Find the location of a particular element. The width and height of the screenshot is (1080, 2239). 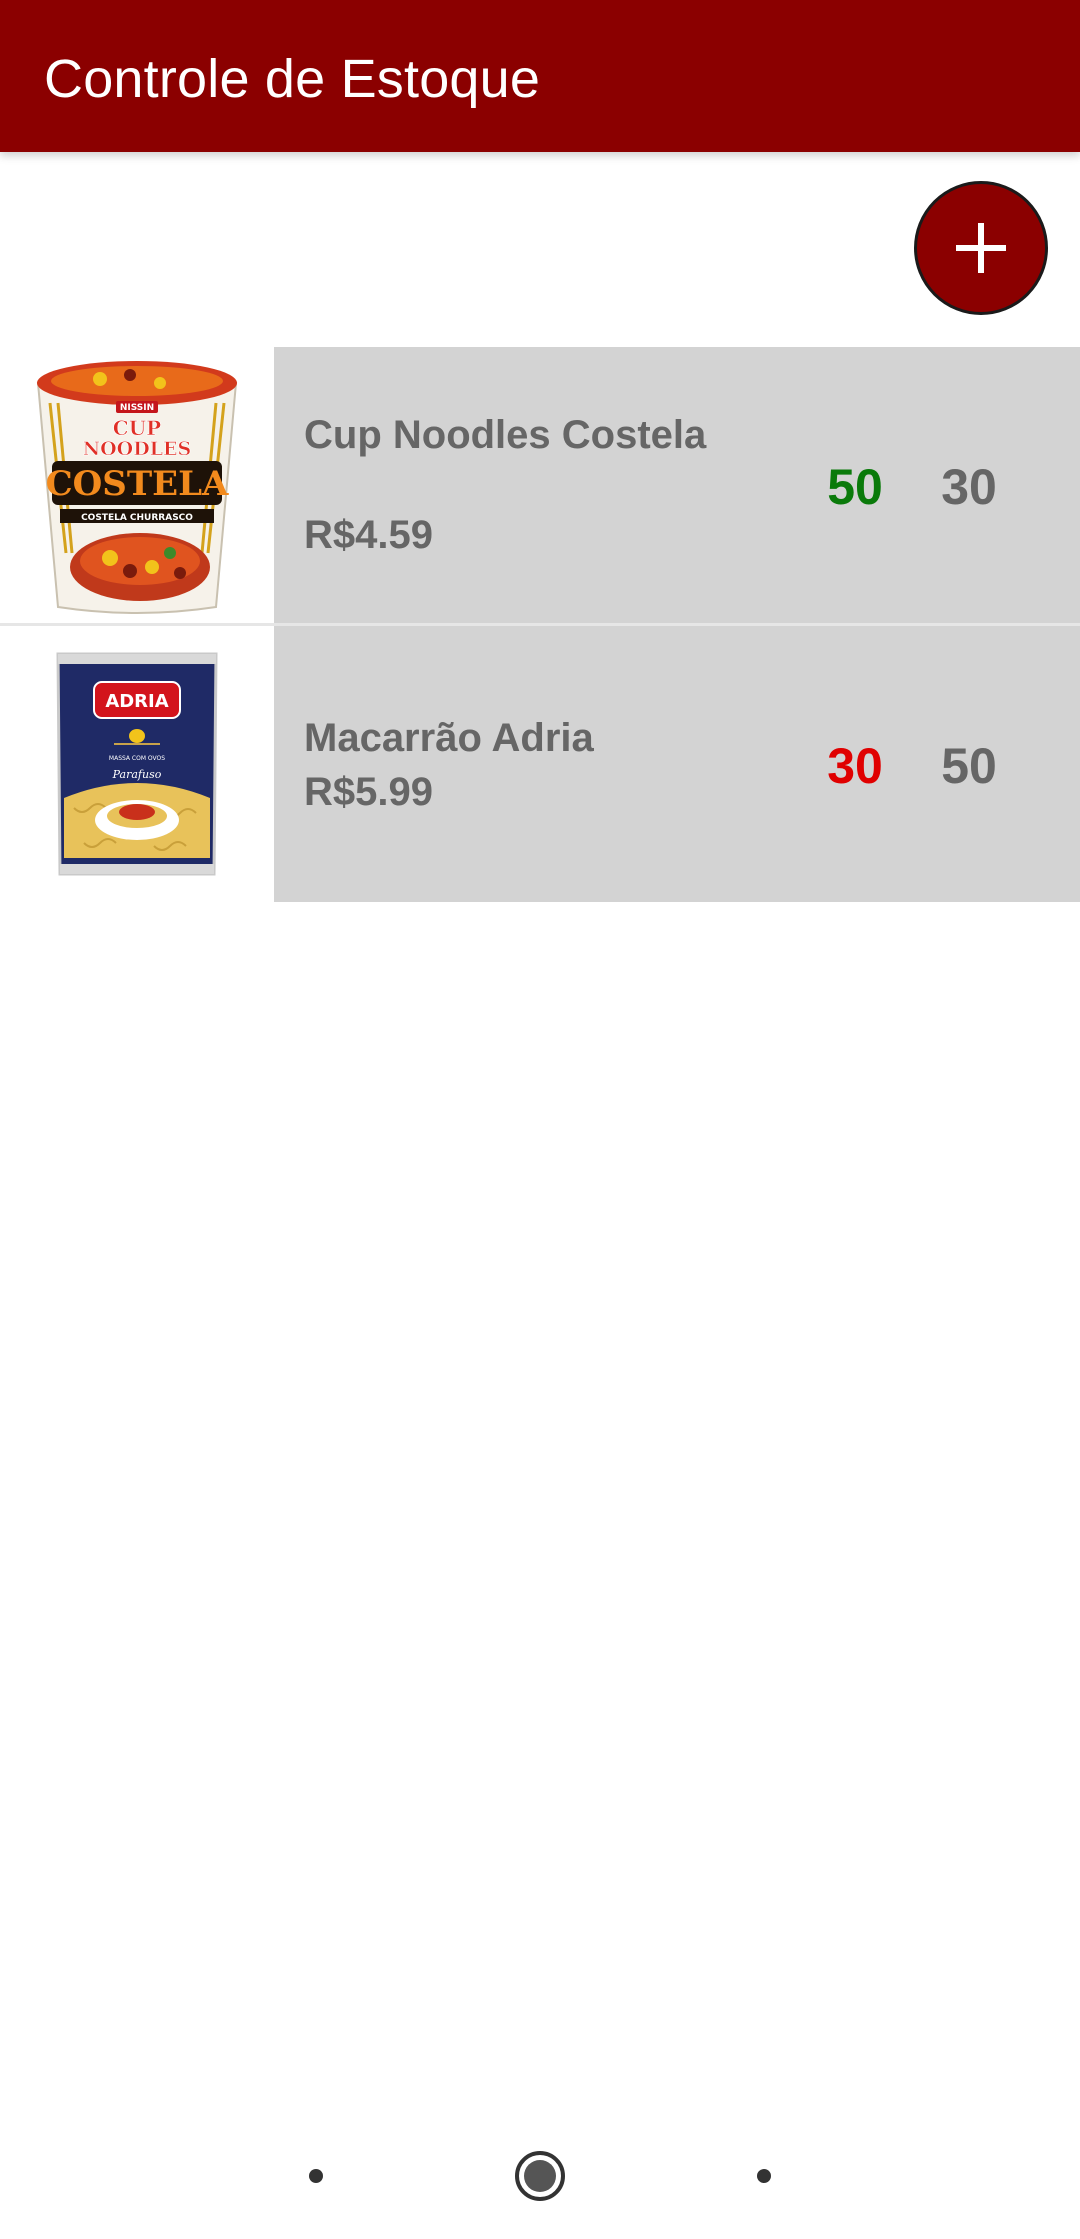

svg-text: MASSA COM OVOS is located at coordinates (137, 758).